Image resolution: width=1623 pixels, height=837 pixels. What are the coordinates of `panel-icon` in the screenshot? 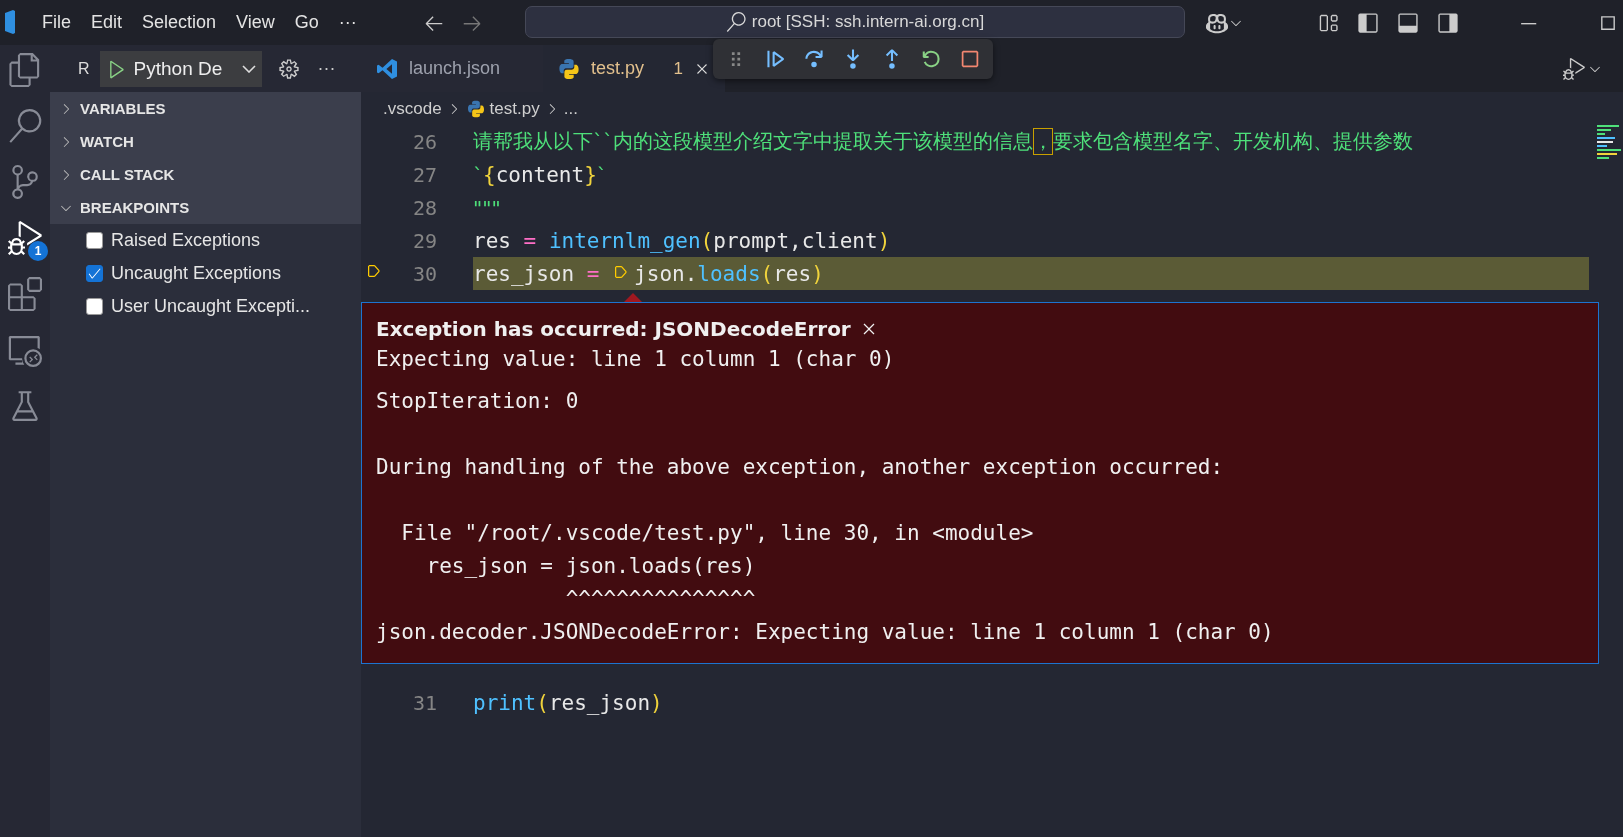 It's located at (1408, 22).